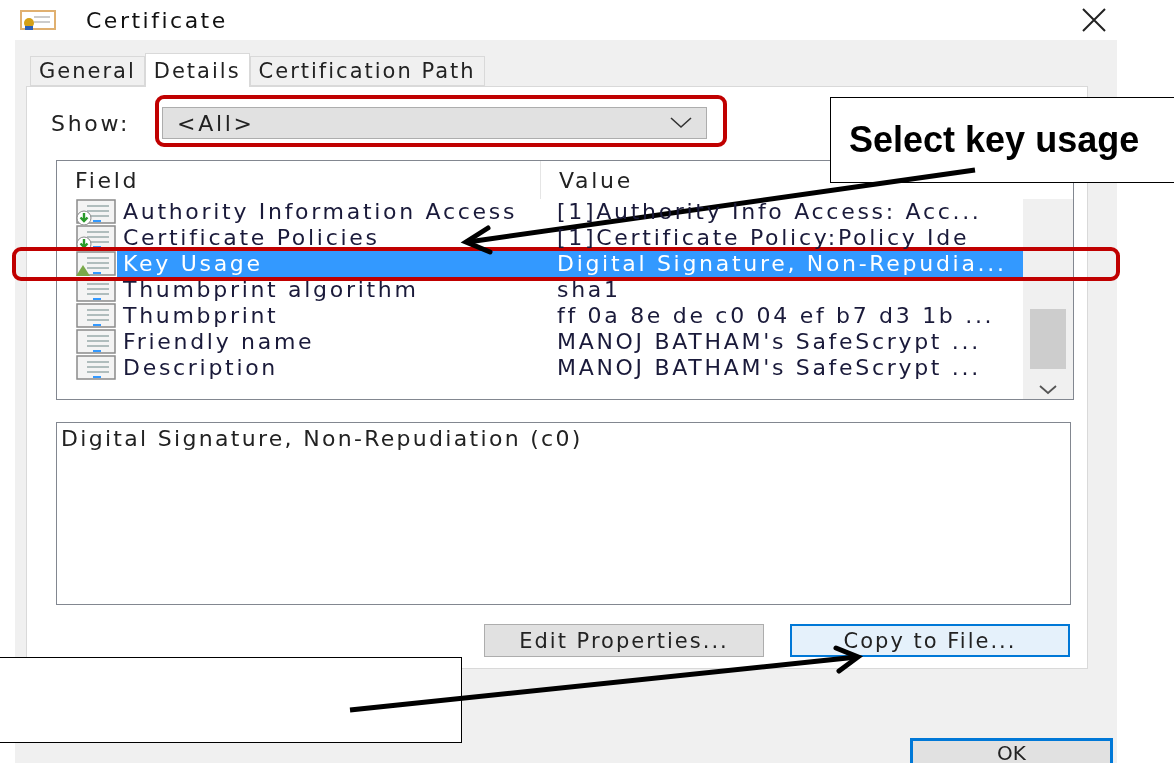  Describe the element at coordinates (201, 316) in the screenshot. I see `field-cell: Thumbprint` at that location.